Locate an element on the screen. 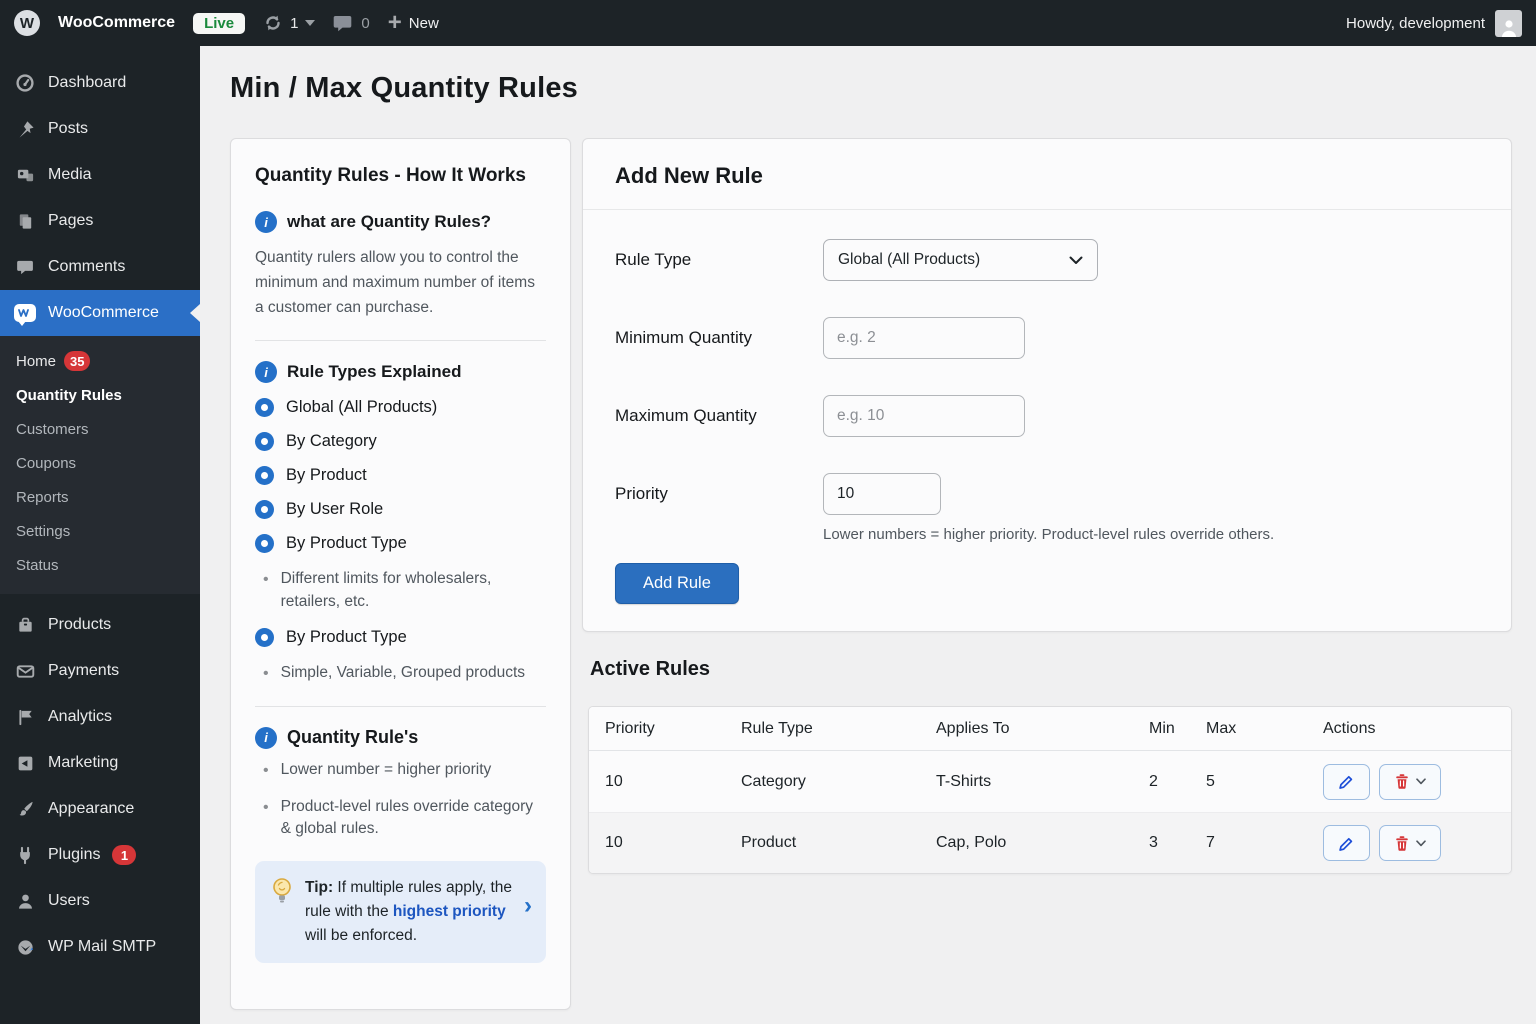 The image size is (1536, 1024). products-box-icon is located at coordinates (25, 625).